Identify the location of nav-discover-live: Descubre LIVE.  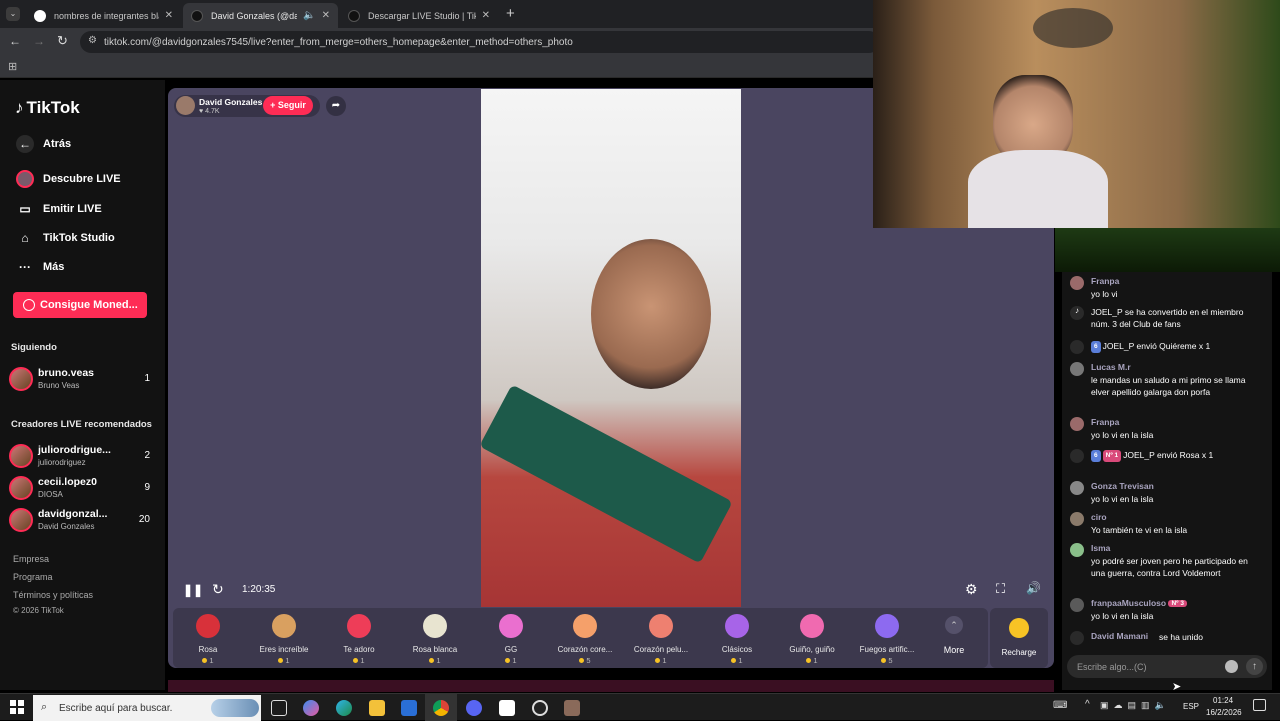
(68, 179).